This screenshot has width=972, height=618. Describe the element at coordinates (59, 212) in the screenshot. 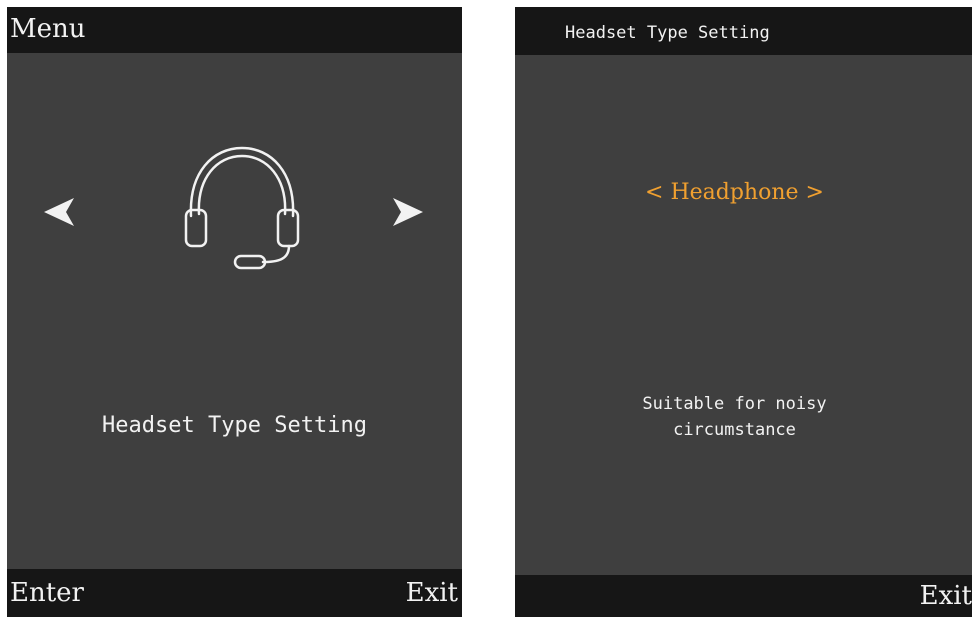

I see `arrow-left-icon` at that location.